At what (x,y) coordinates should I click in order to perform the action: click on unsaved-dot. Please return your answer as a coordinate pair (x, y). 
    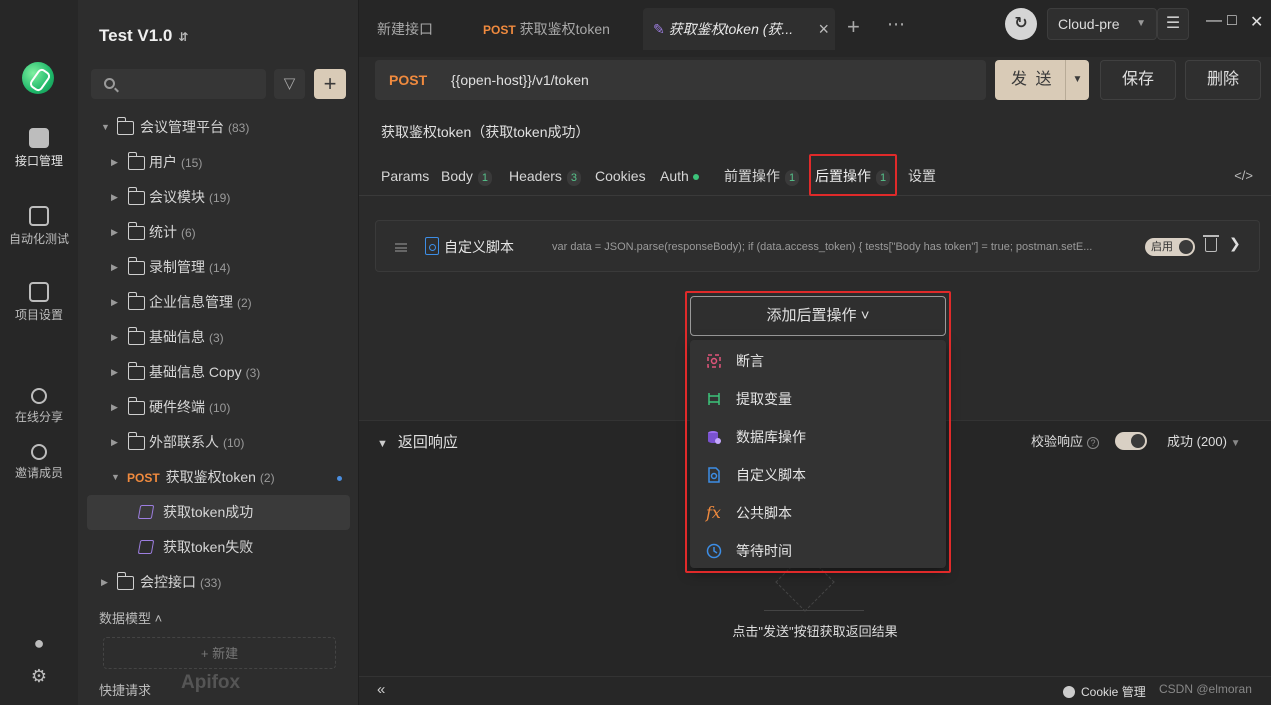
    Looking at the image, I should click on (339, 478).